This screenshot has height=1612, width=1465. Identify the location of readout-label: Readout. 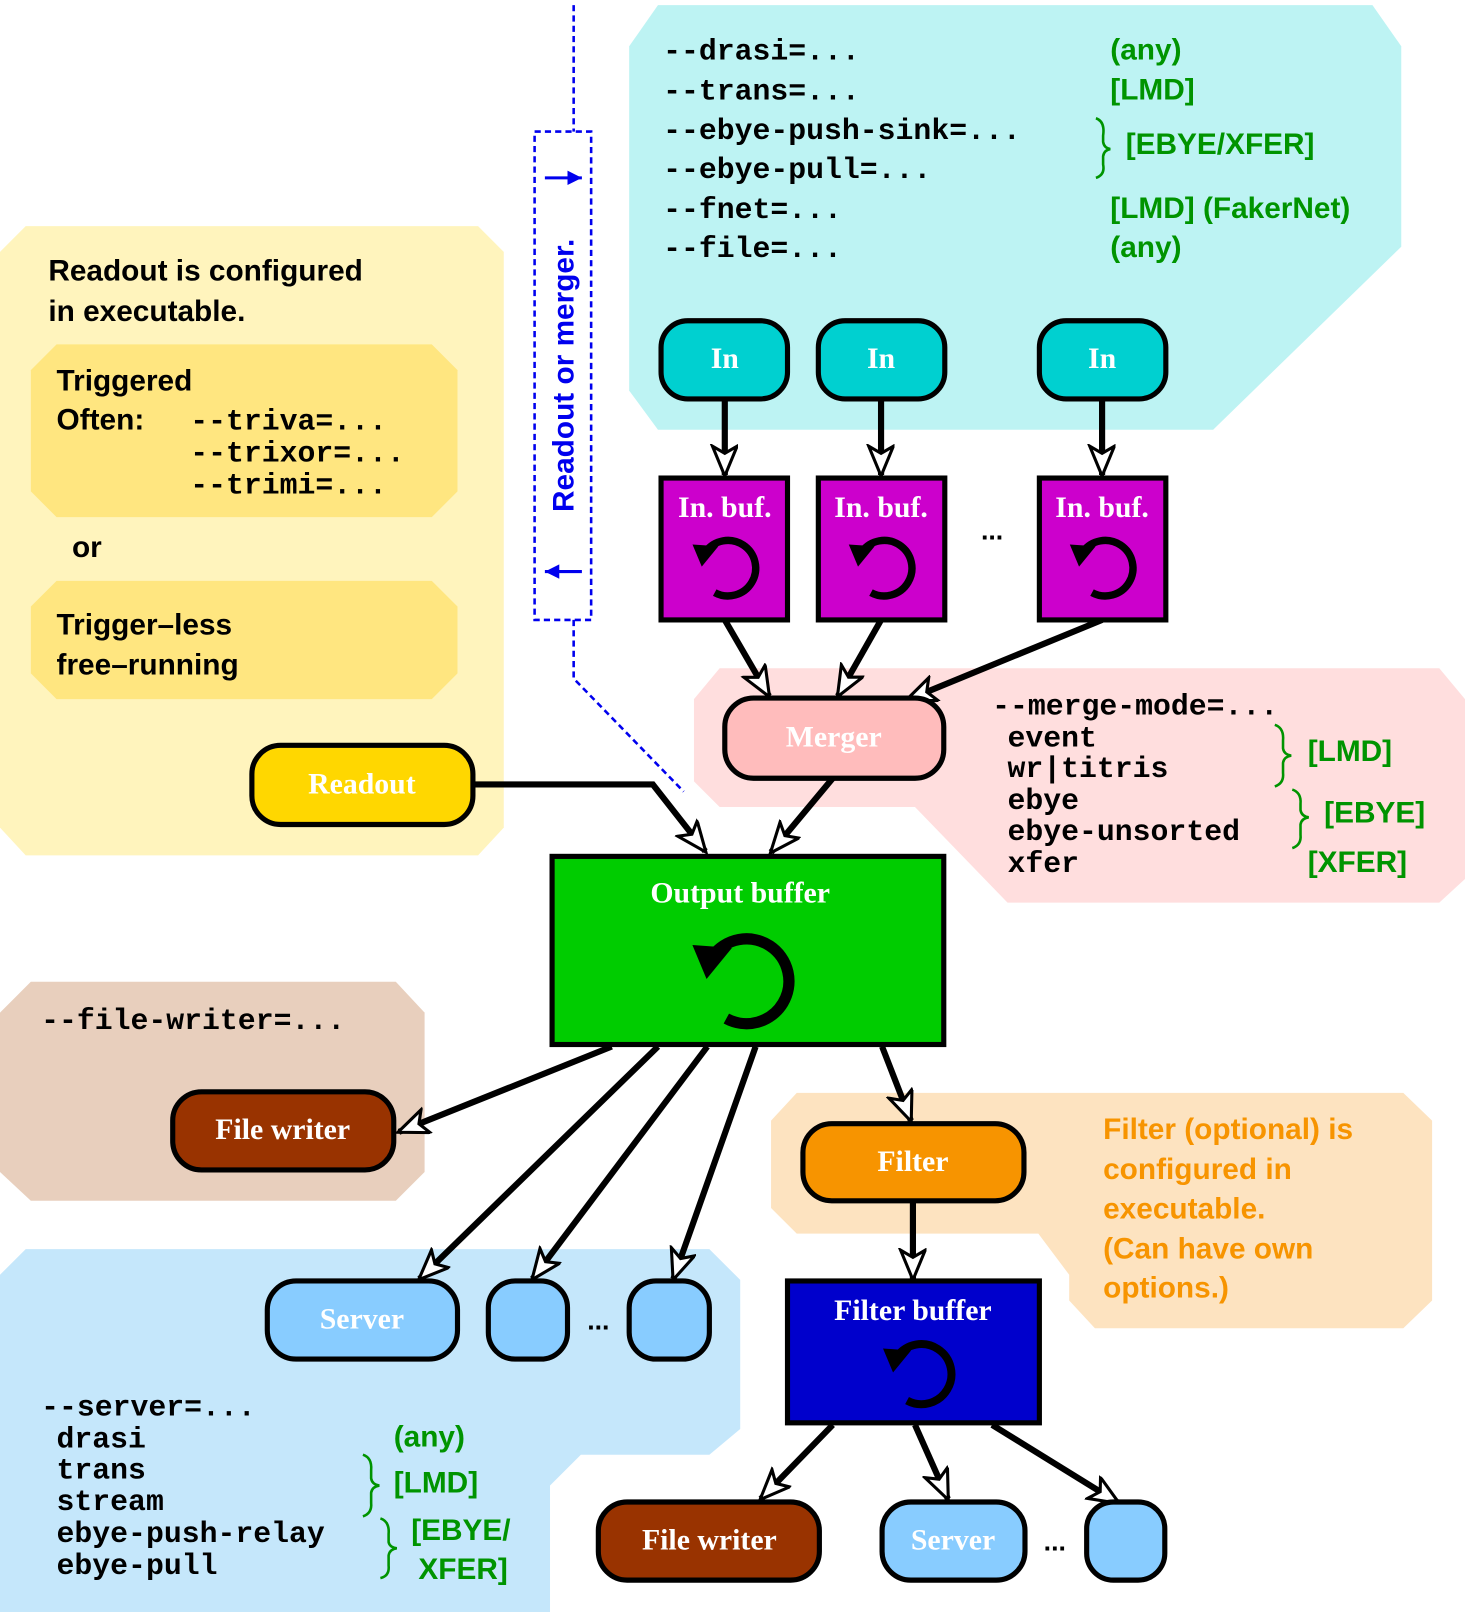
(362, 784).